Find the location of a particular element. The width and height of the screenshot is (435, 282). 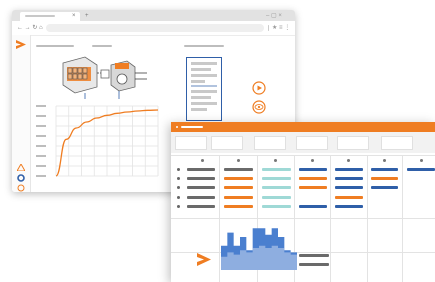

window-header-bar is located at coordinates (303, 127).